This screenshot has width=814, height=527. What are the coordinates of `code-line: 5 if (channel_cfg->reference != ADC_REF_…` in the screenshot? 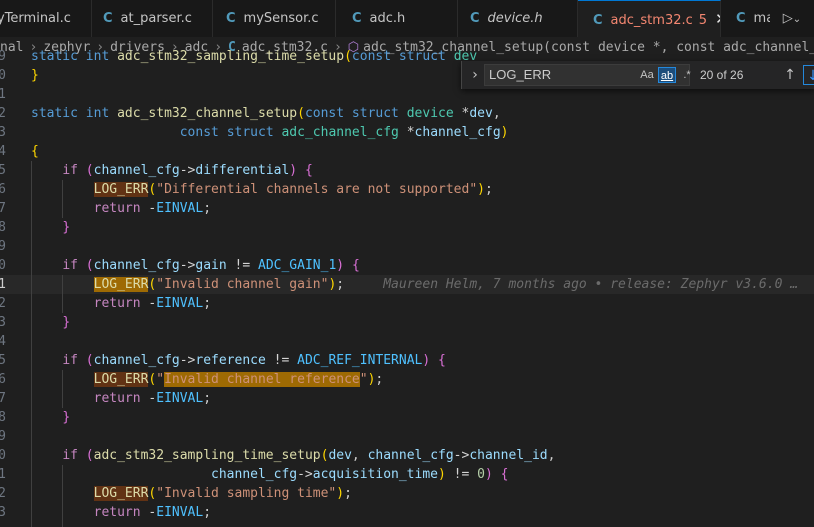 It's located at (407, 360).